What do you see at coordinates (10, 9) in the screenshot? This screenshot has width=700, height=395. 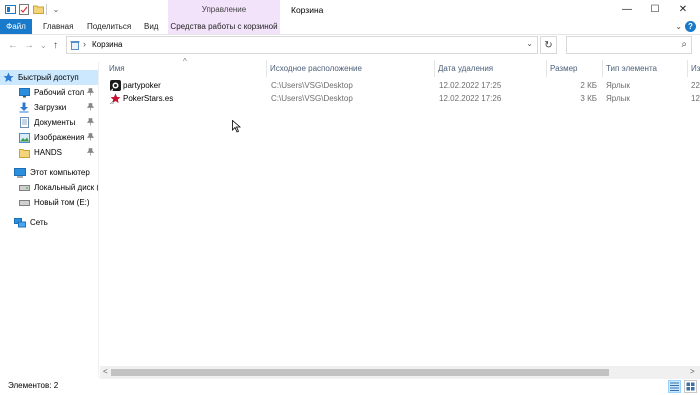 I see `explorer-icon` at bounding box center [10, 9].